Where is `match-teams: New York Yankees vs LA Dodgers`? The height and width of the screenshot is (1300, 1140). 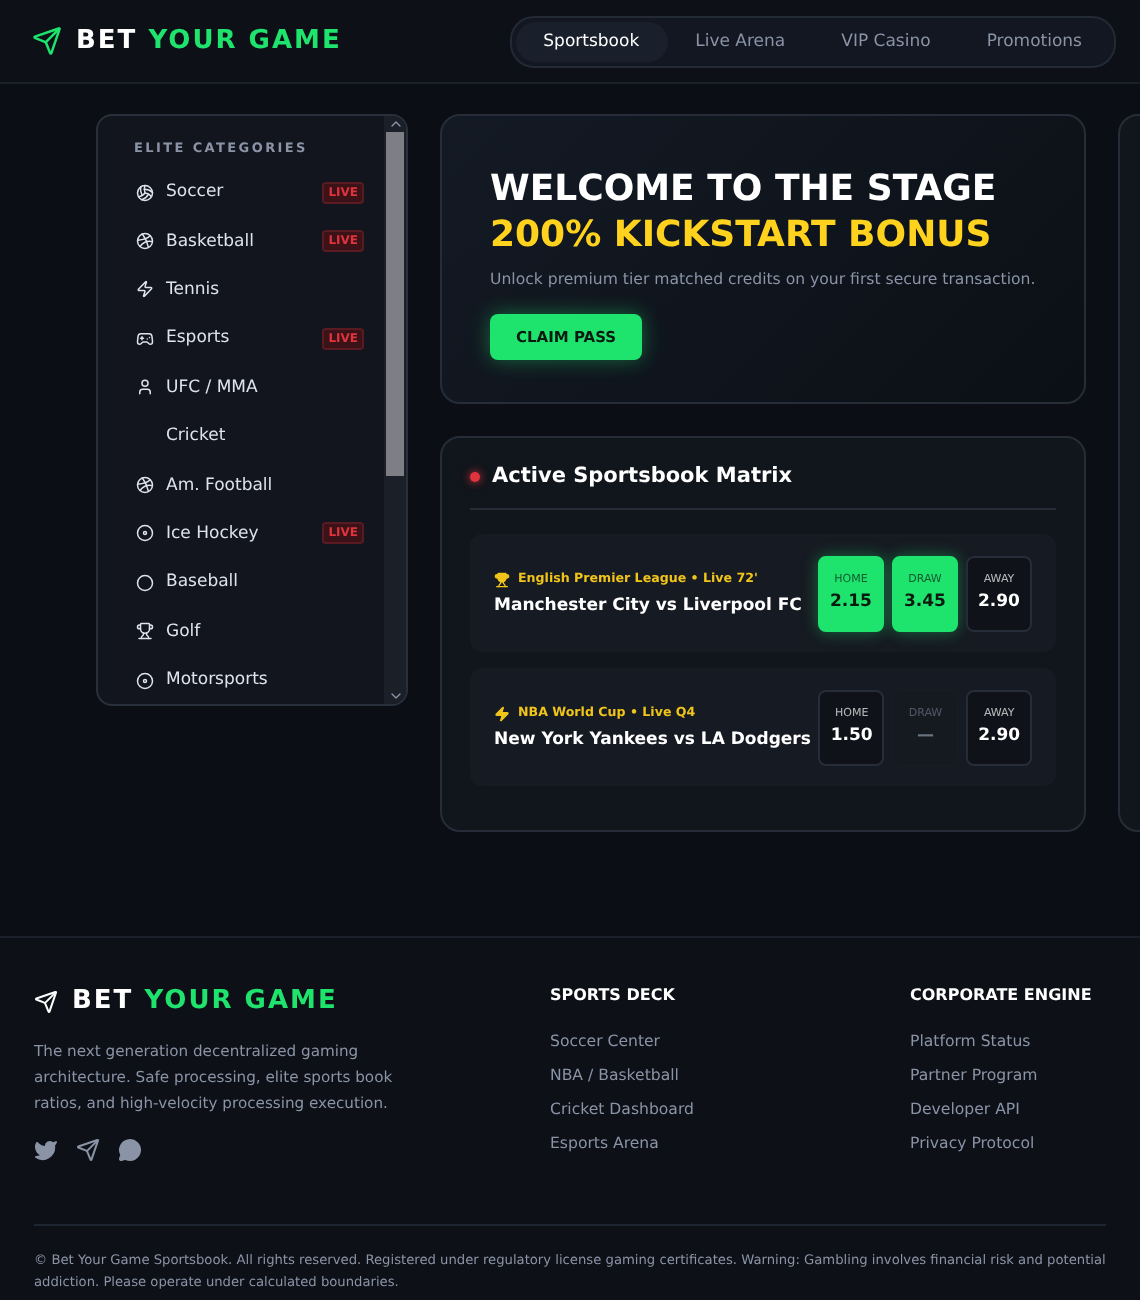
match-teams: New York Yankees vs LA Dodgers is located at coordinates (652, 739).